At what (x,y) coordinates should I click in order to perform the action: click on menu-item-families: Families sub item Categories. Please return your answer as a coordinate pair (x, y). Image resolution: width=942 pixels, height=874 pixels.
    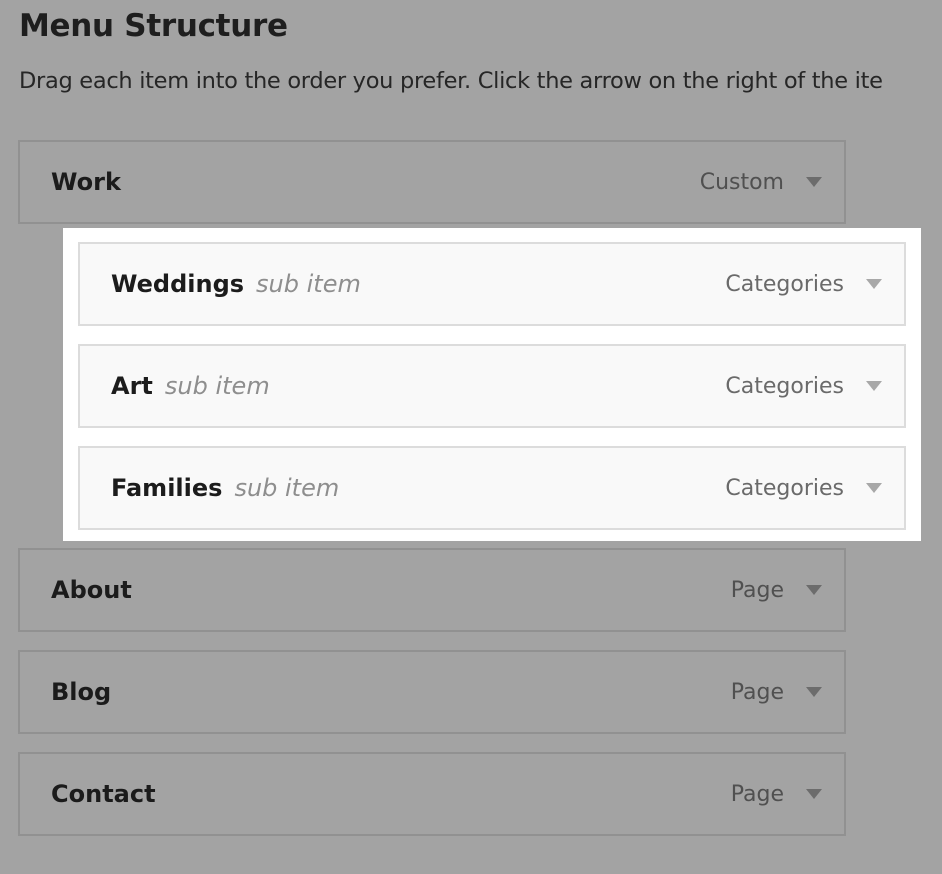
    Looking at the image, I should click on (492, 488).